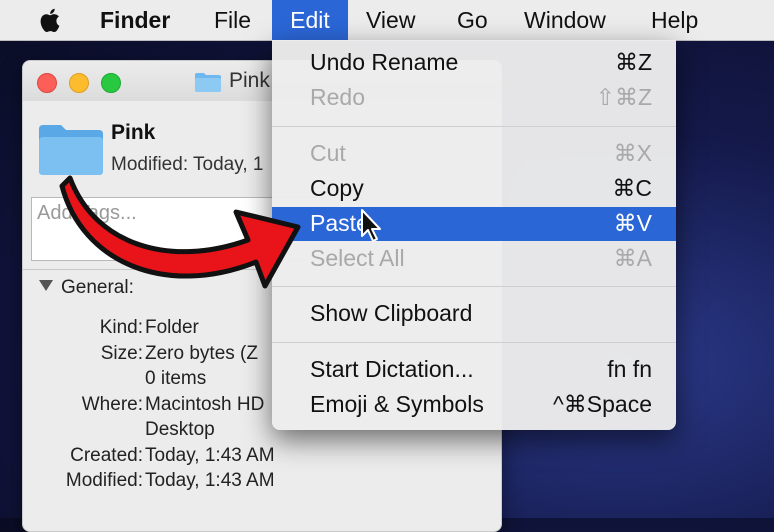 The image size is (774, 532). I want to click on info-value: Macintosh HD, so click(205, 404).